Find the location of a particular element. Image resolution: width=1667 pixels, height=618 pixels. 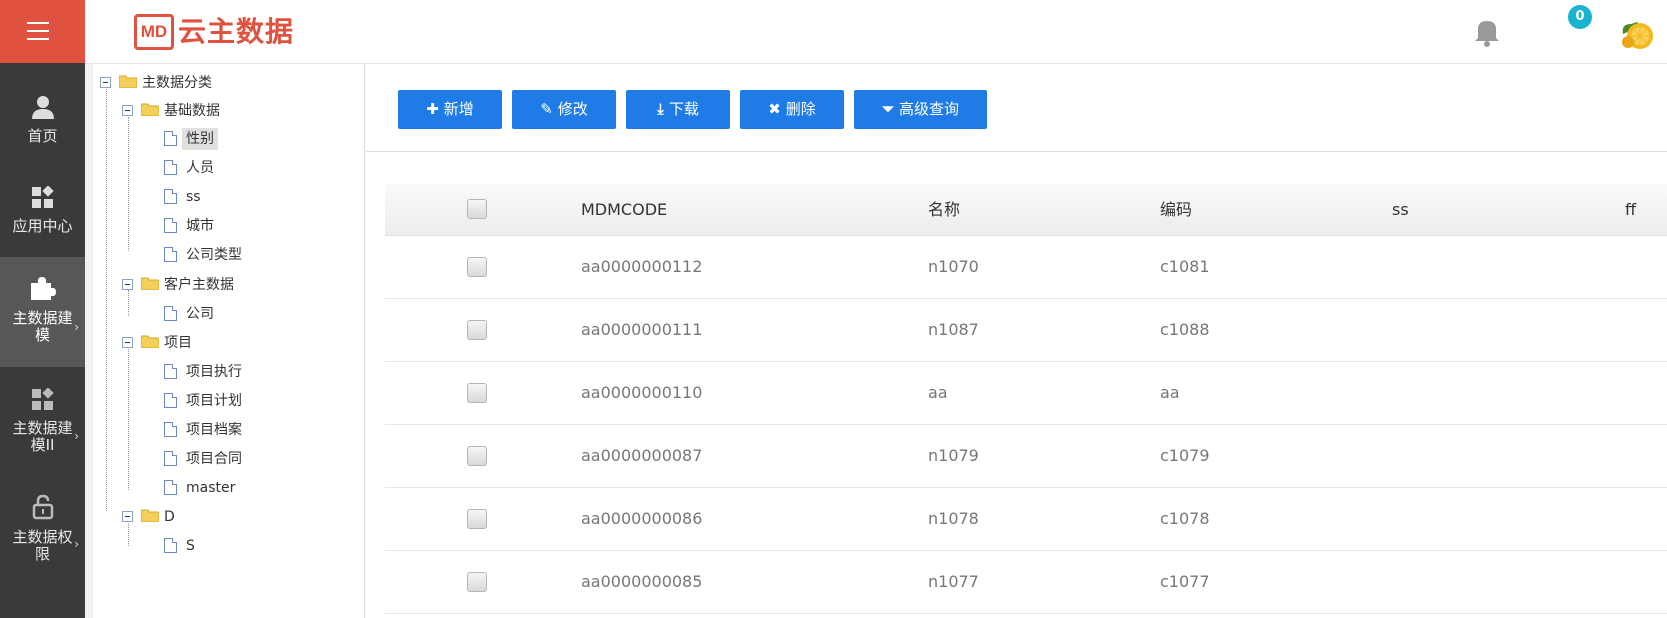

cell-code: c1081 is located at coordinates (1185, 266).